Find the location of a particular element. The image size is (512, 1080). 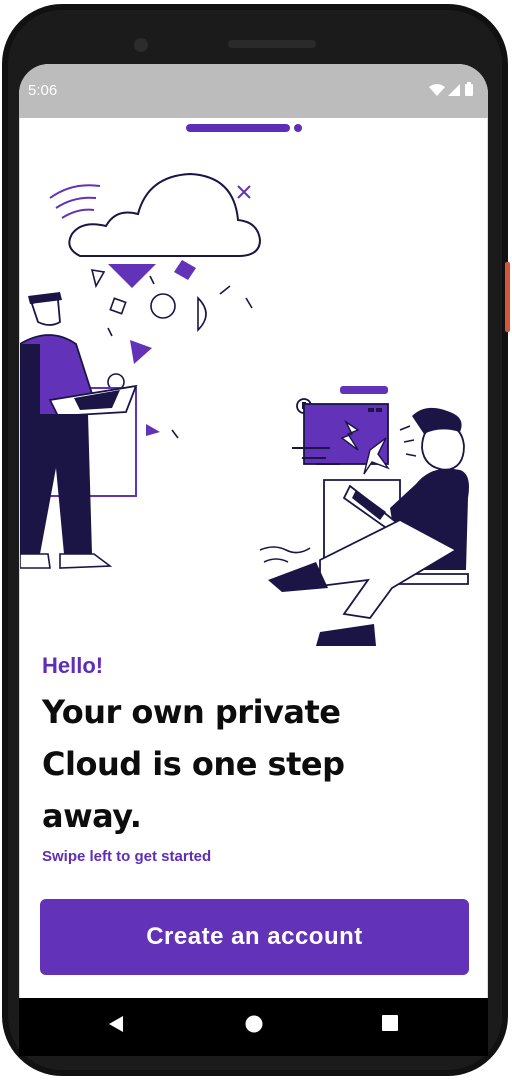

earpiece-speaker is located at coordinates (272, 44).